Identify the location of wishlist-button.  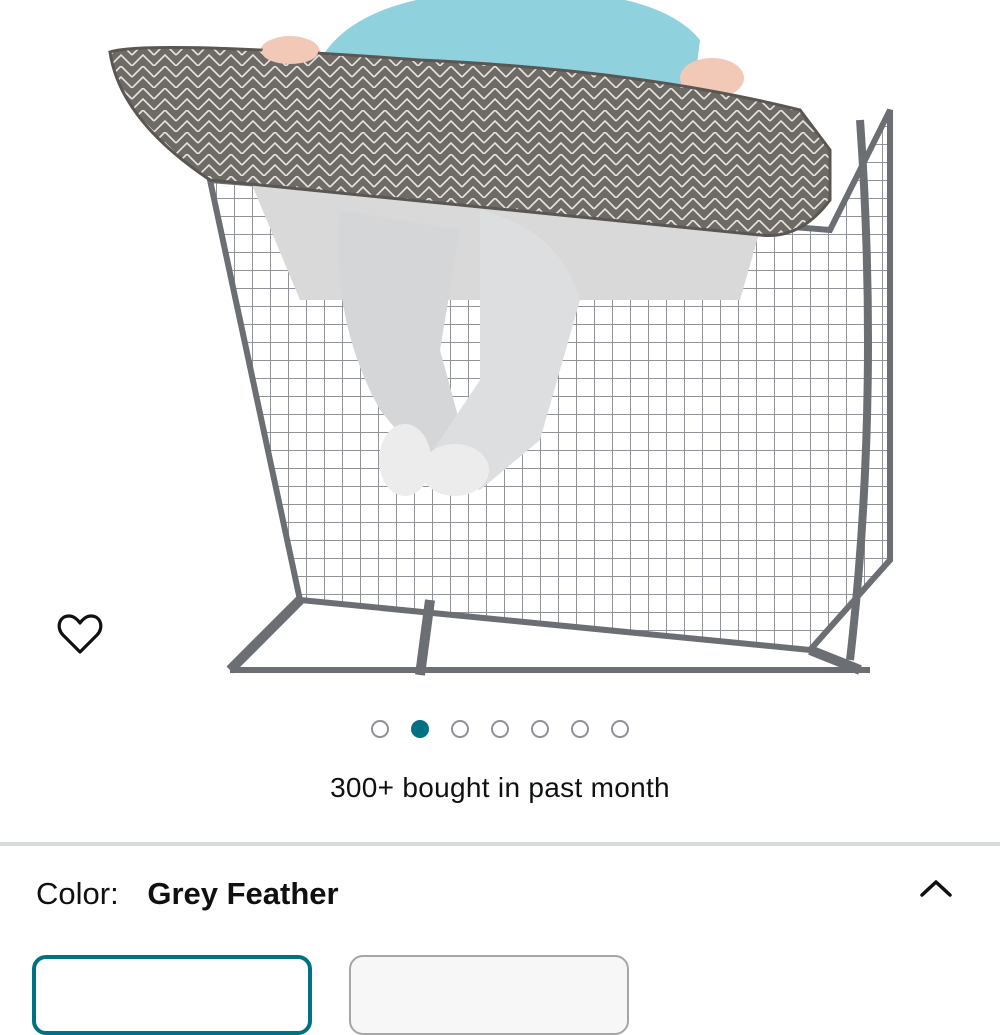
(82, 638).